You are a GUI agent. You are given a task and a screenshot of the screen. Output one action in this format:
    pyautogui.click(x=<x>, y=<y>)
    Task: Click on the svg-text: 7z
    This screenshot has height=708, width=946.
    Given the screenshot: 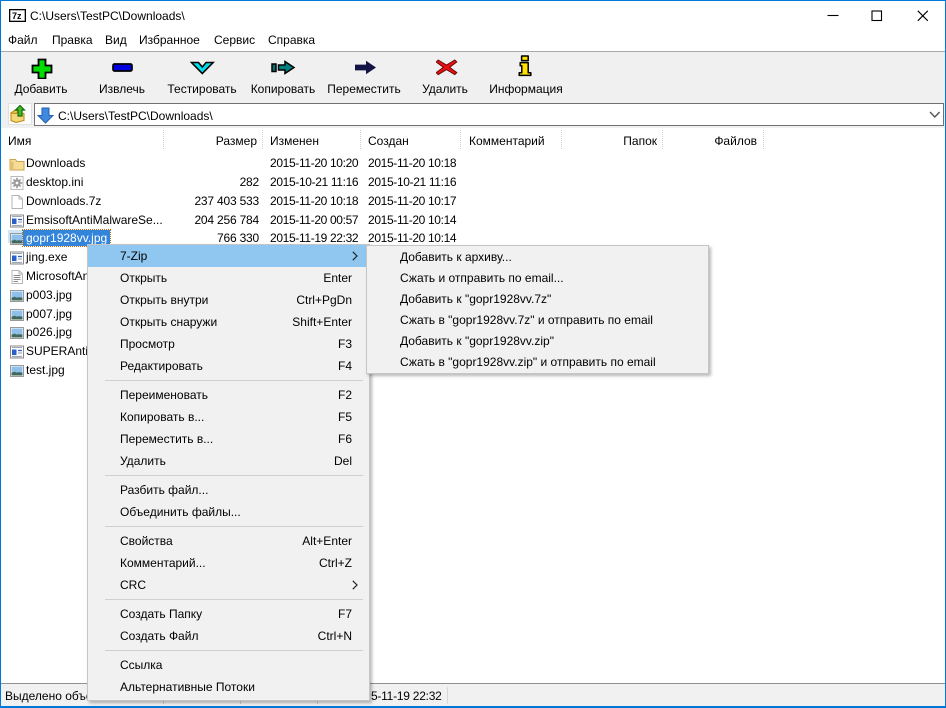 What is the action you would take?
    pyautogui.click(x=17, y=16)
    